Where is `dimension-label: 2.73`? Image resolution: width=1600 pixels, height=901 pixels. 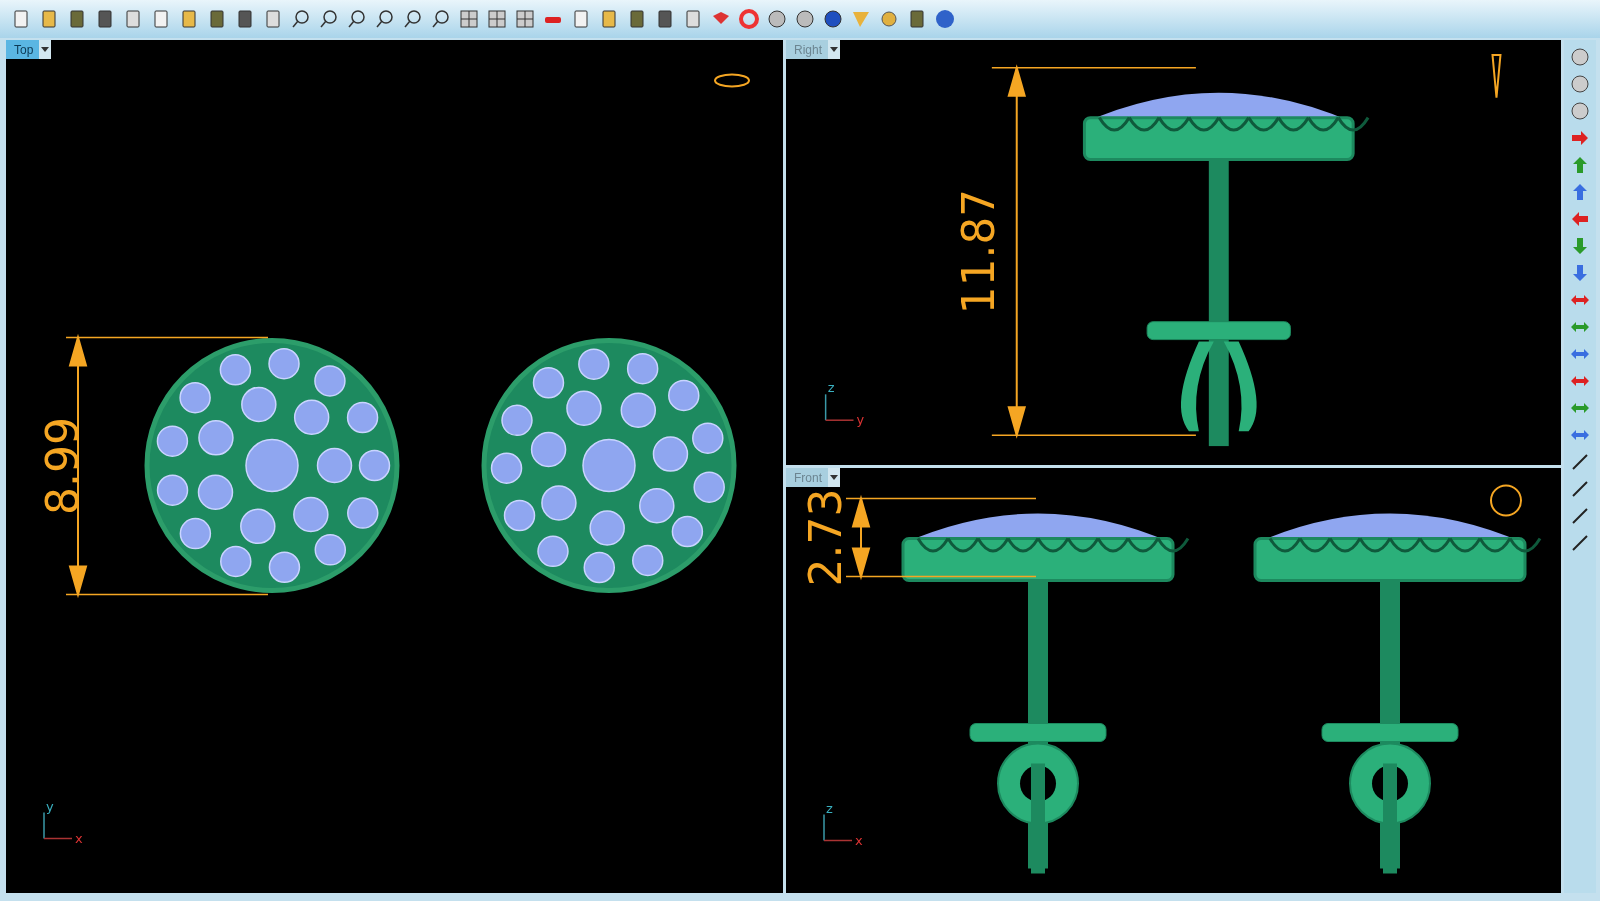
dimension-label: 2.73 is located at coordinates (825, 537).